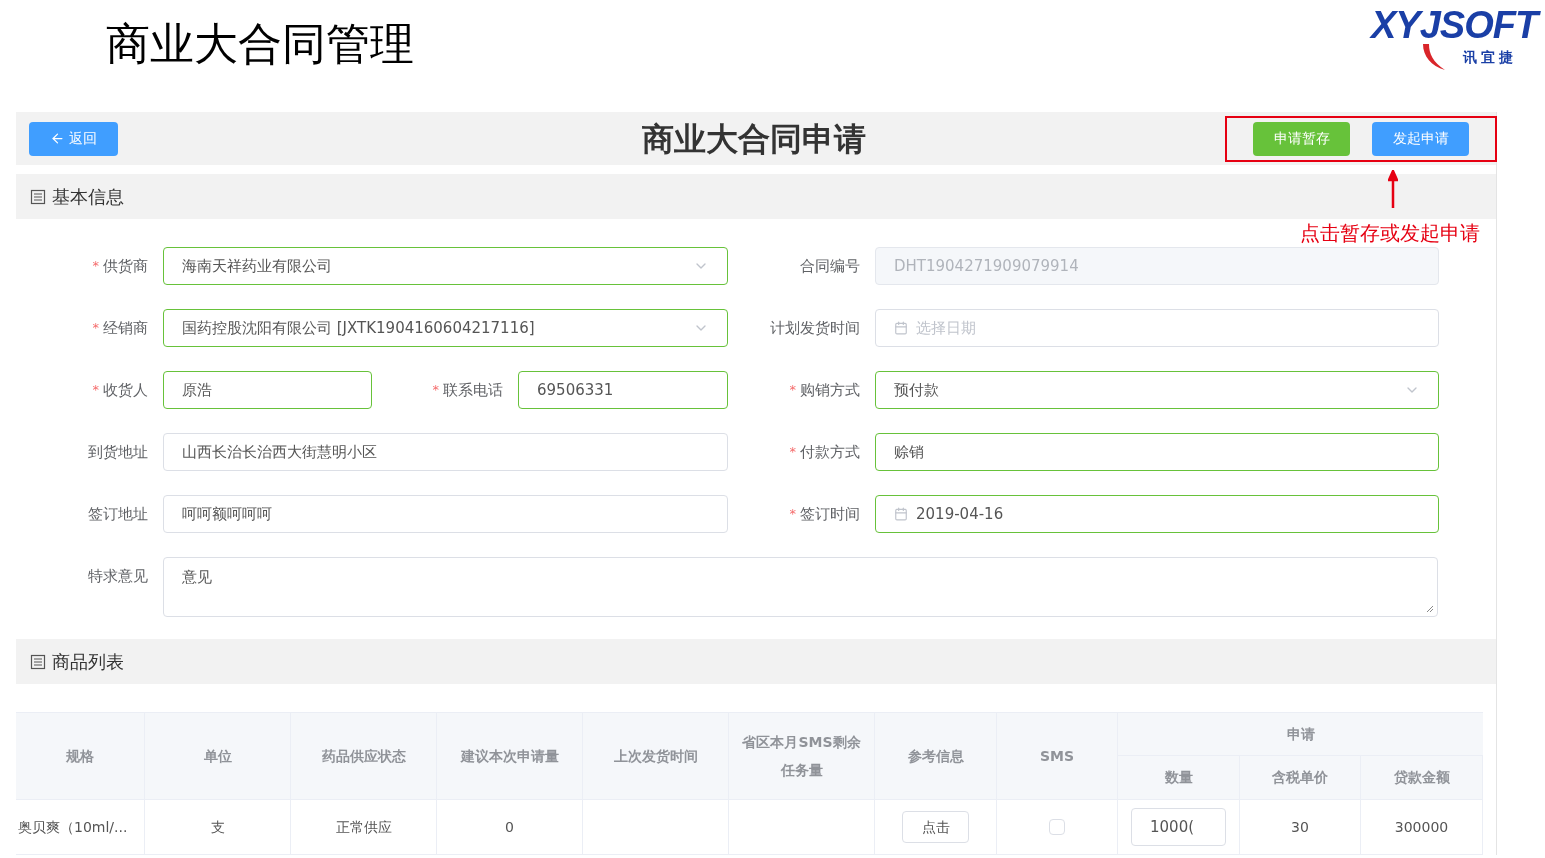  Describe the element at coordinates (1178, 827) in the screenshot. I see `quantity-input: 1000(` at that location.